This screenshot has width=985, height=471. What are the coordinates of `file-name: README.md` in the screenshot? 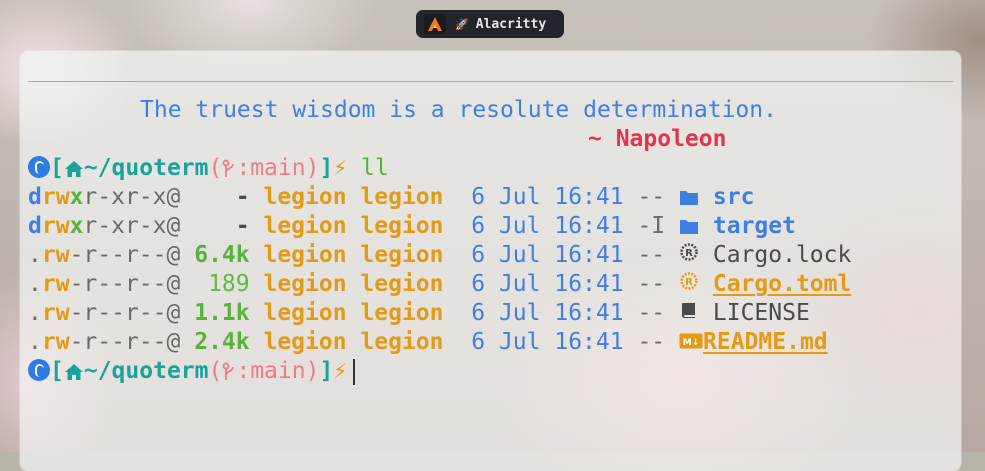 It's located at (765, 342).